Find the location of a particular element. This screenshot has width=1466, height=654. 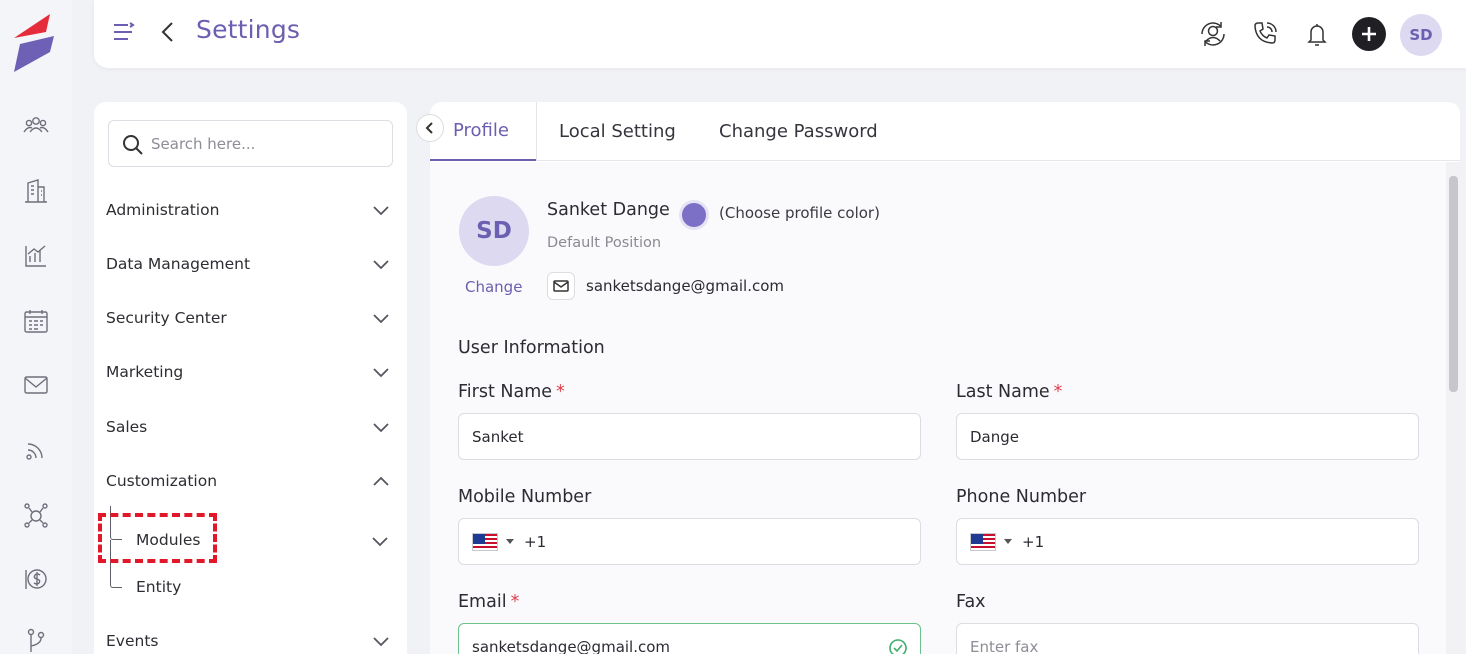

nav-item-label: Administration is located at coordinates (163, 210).